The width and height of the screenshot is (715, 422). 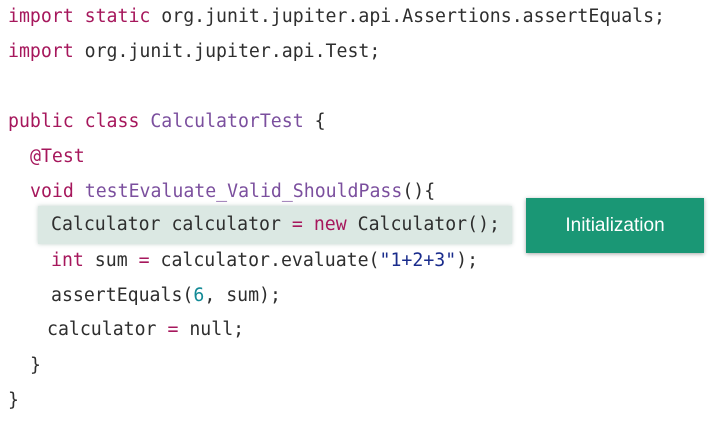 What do you see at coordinates (67, 260) in the screenshot?
I see `keyword-int: int` at bounding box center [67, 260].